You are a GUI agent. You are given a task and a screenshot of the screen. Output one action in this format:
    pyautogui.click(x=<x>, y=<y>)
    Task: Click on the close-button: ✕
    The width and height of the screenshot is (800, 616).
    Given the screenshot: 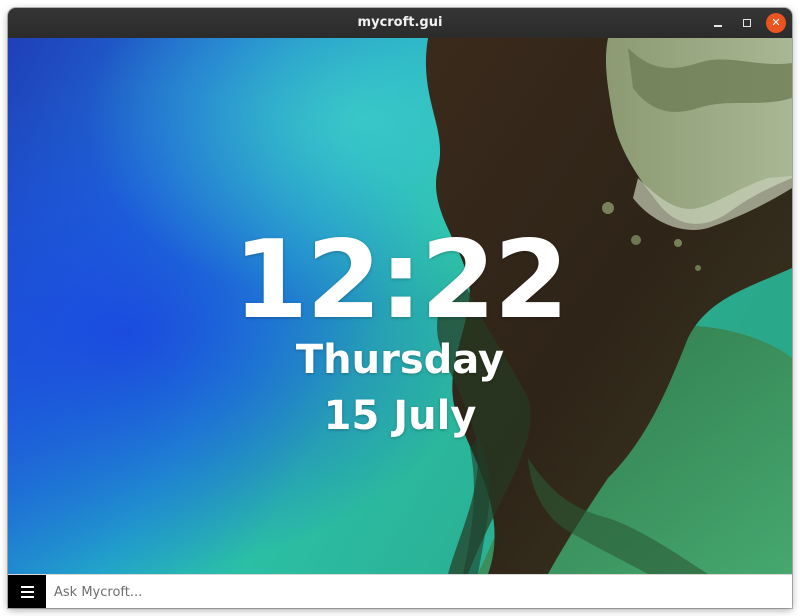 What is the action you would take?
    pyautogui.click(x=776, y=23)
    